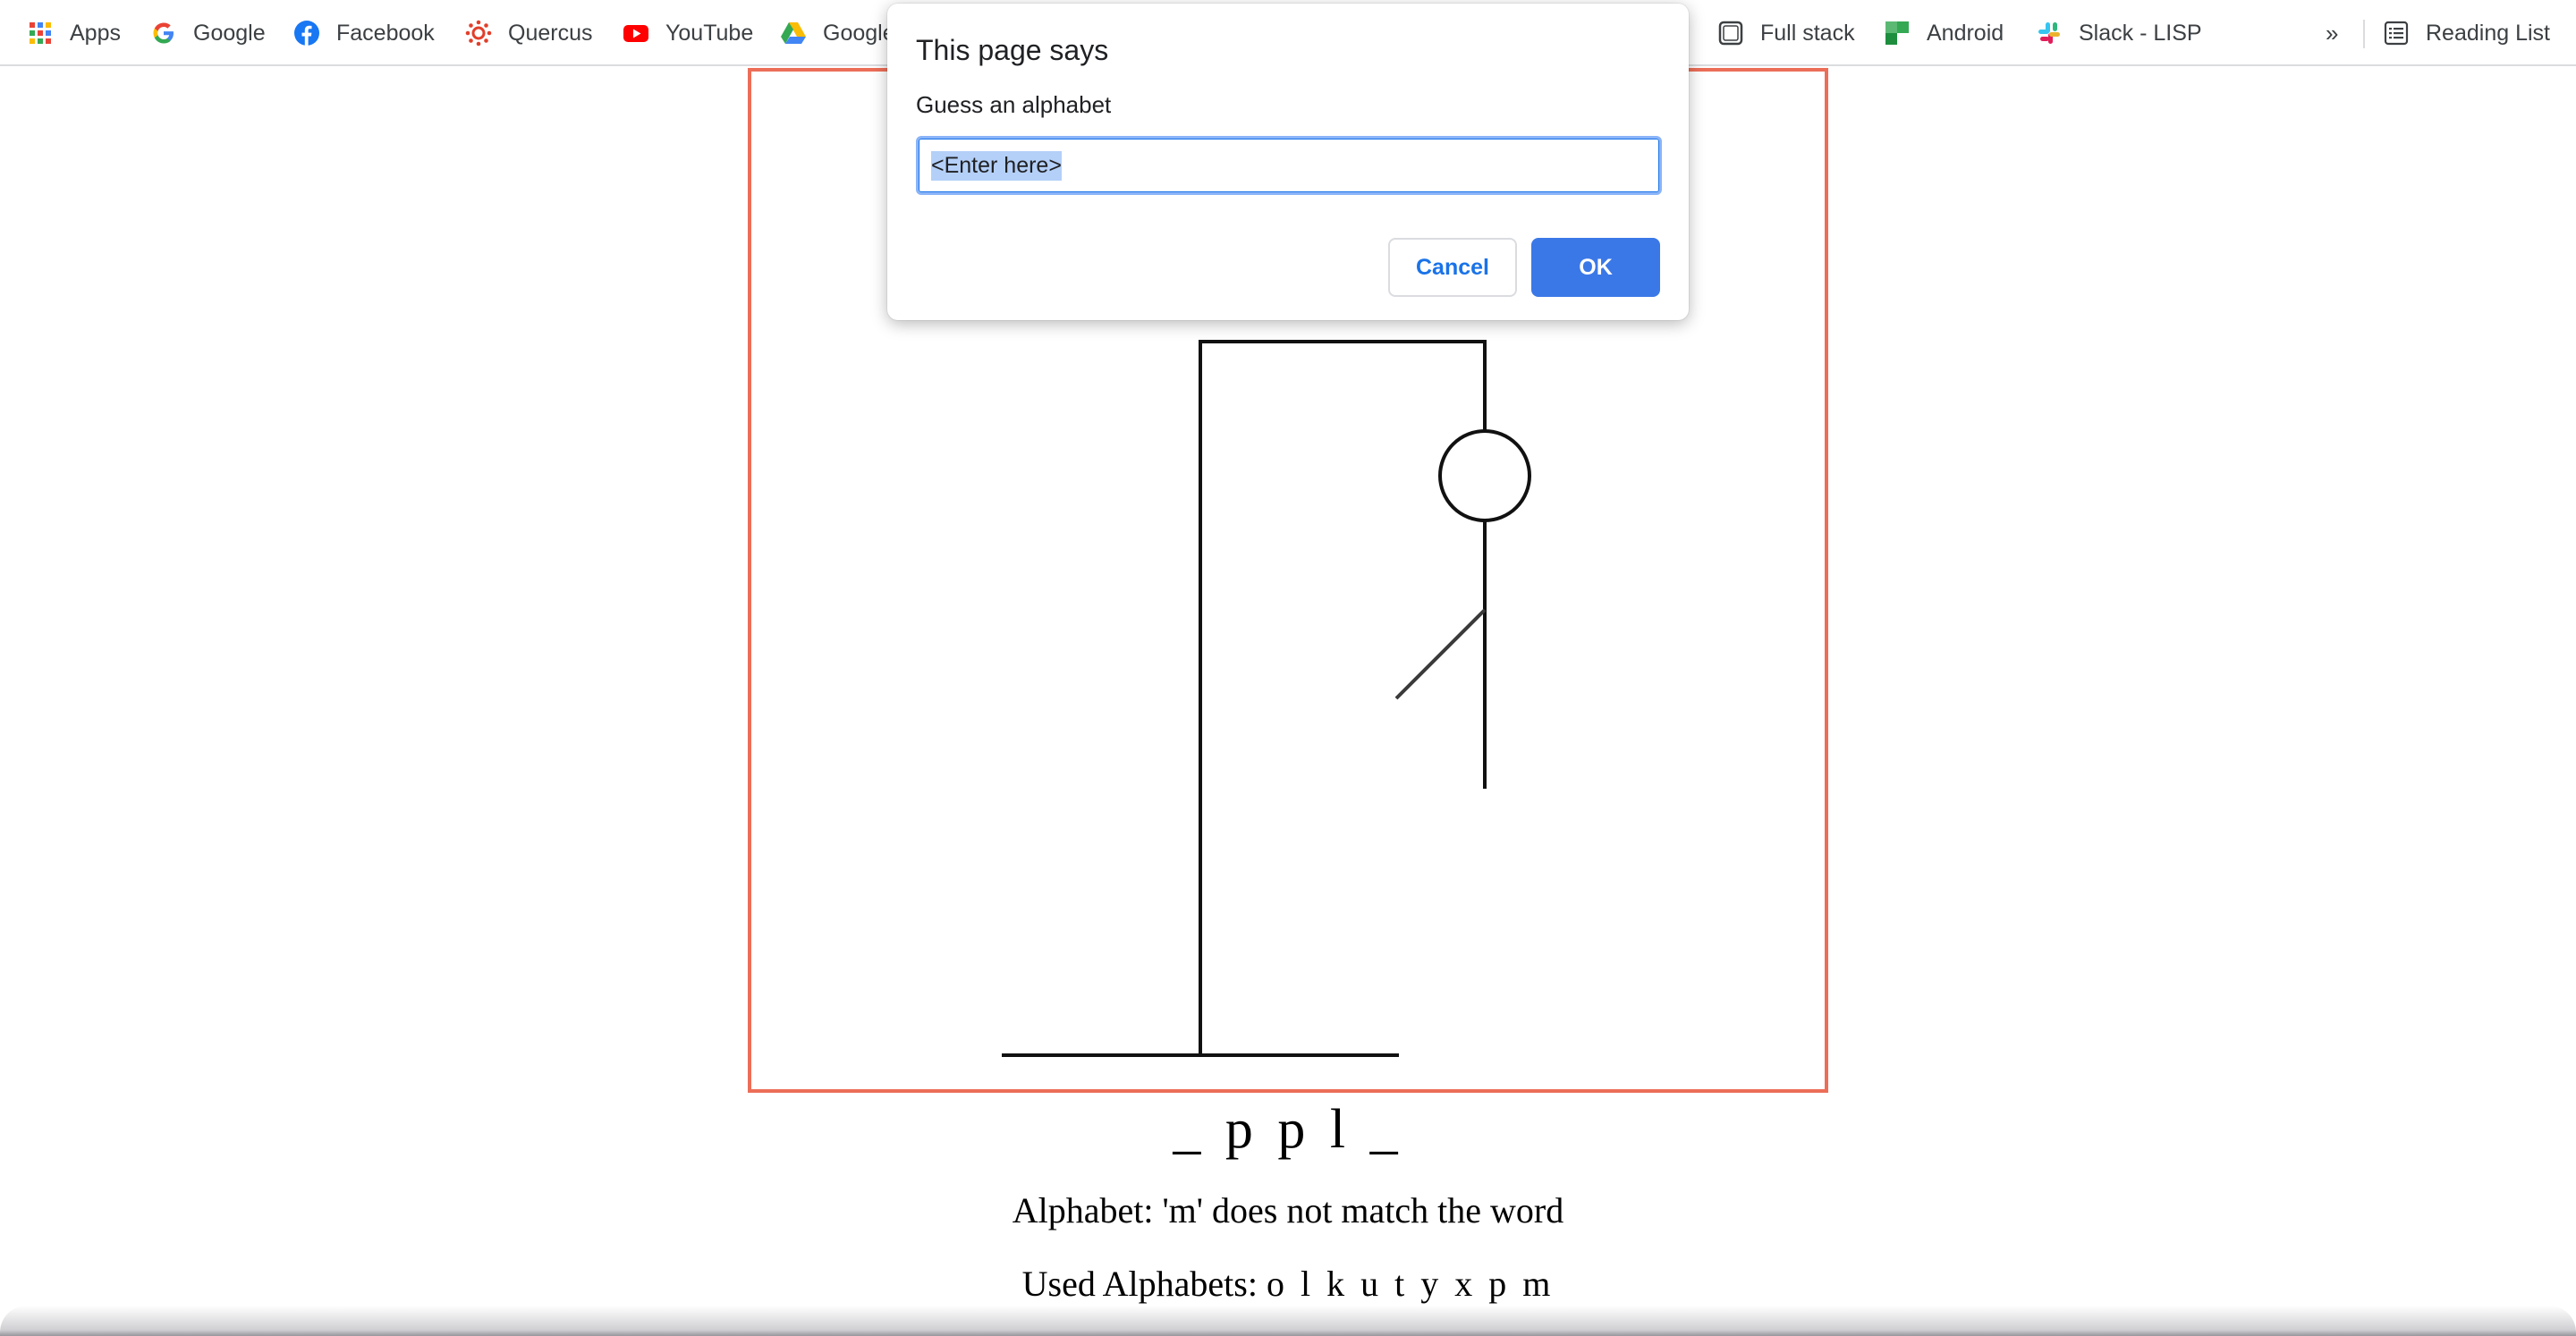 This screenshot has width=2576, height=1336. Describe the element at coordinates (793, 33) in the screenshot. I see `google-drive-icon` at that location.